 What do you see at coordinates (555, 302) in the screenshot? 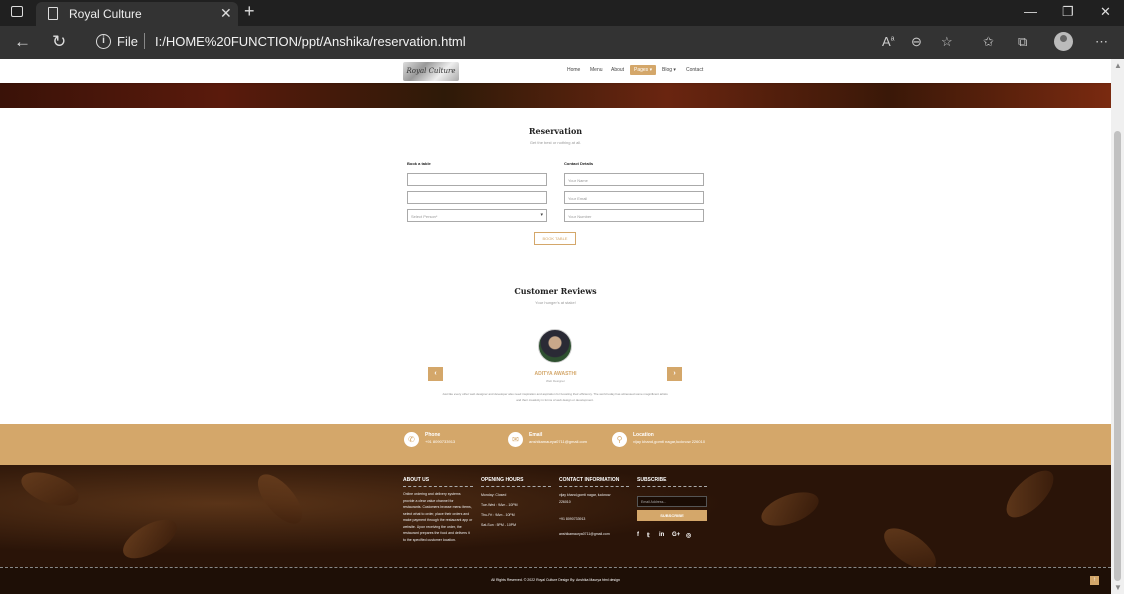
I see `reviews-subtitle: Your hunger's at stake!` at bounding box center [555, 302].